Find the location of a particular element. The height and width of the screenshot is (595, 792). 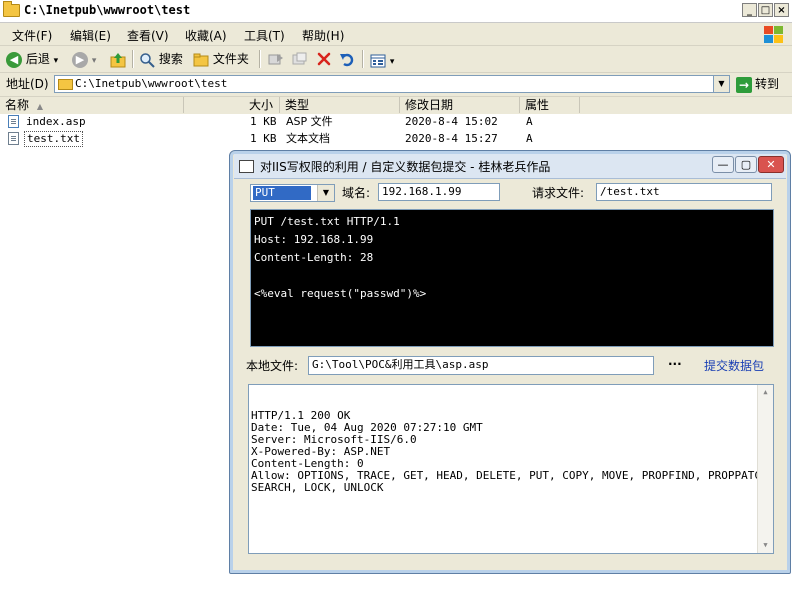

column-header-type: 类型 is located at coordinates (340, 105).